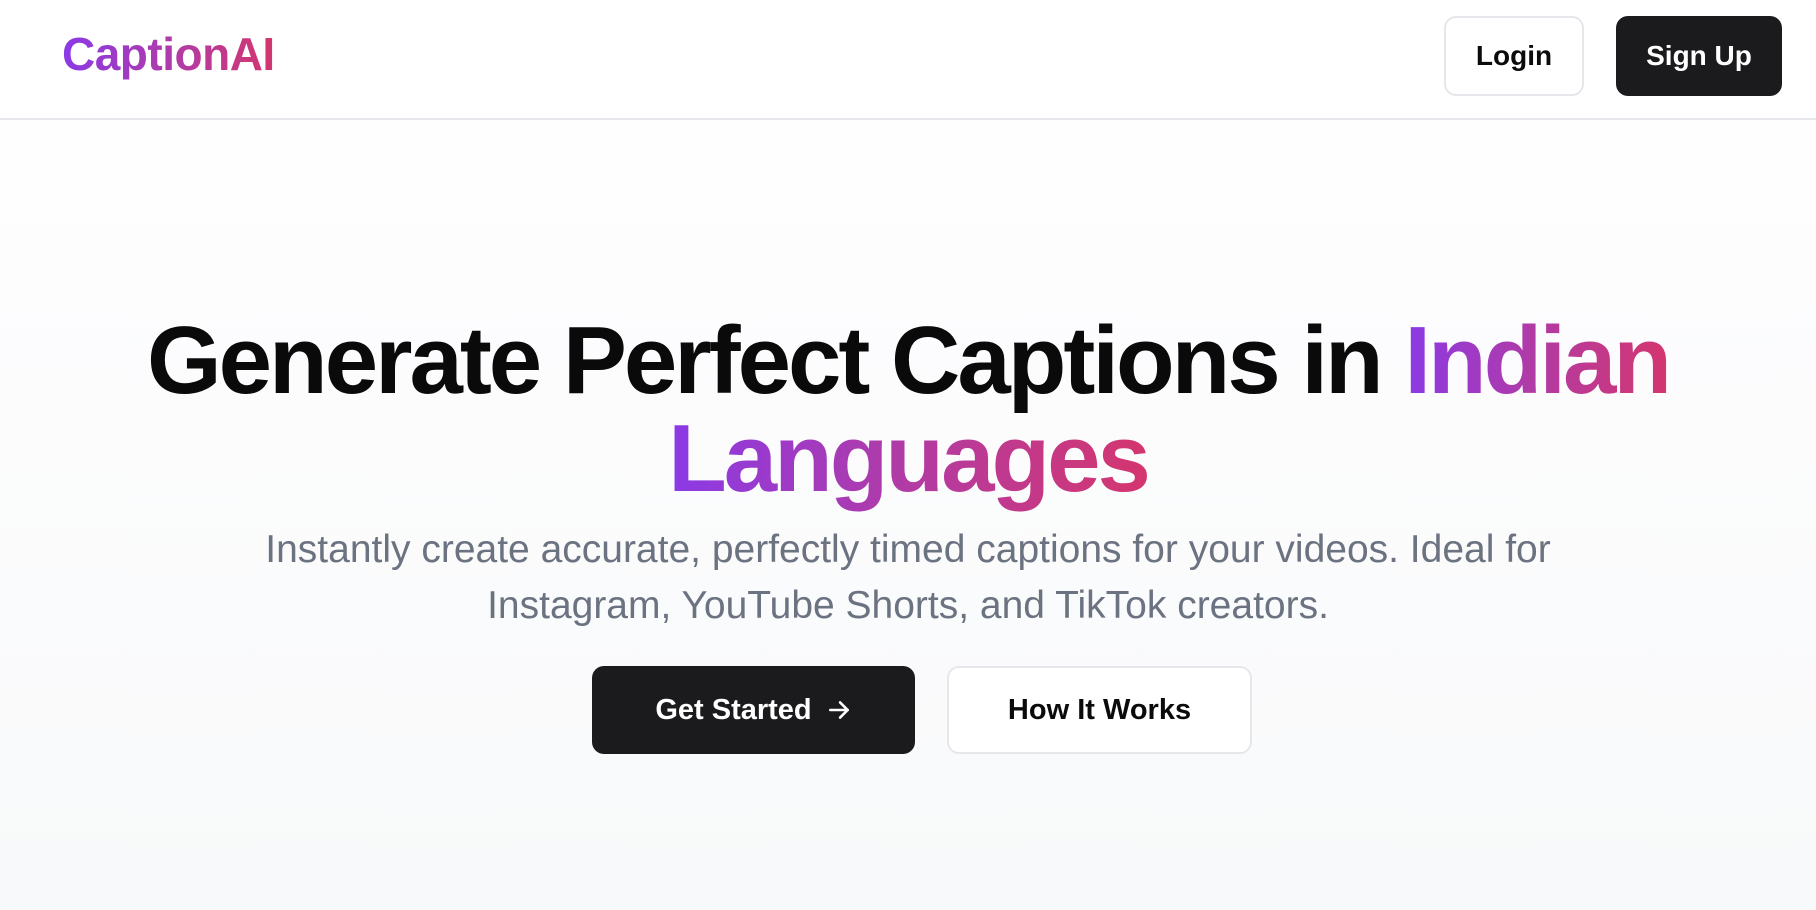  I want to click on how-it-works-button: How It Works, so click(1099, 710).